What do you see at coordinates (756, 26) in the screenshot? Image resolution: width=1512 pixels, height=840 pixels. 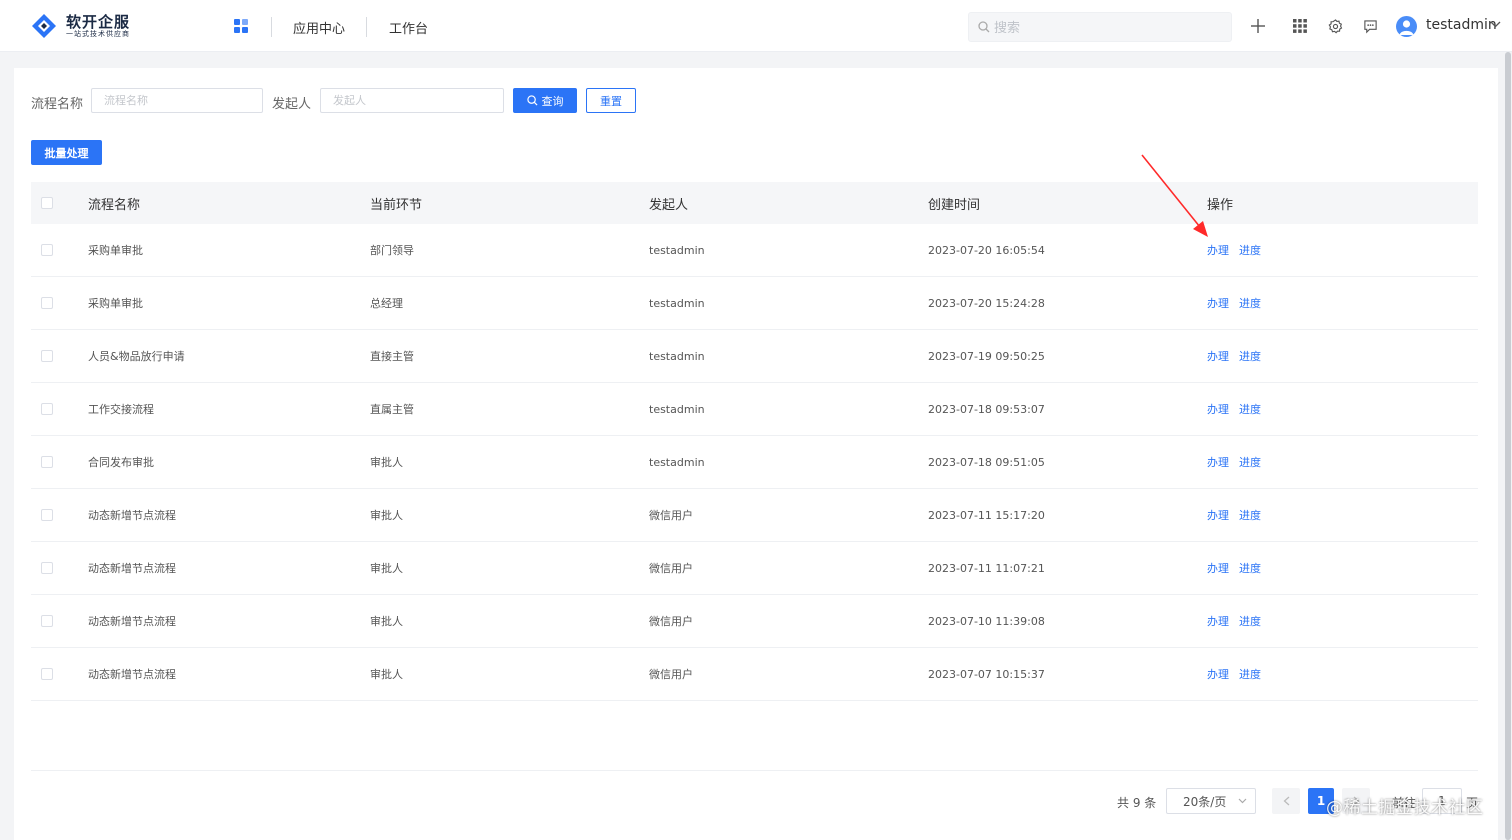 I see `top-navigation-bar: 软开企服 一站式技术供应商 应用中心 工作台 搜索 testadmin` at bounding box center [756, 26].